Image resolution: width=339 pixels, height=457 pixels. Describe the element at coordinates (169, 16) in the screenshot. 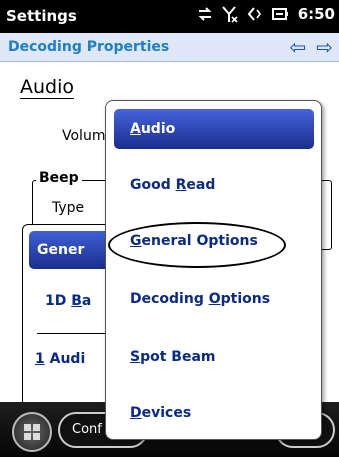

I see `status-bar: Settings 6:50` at that location.